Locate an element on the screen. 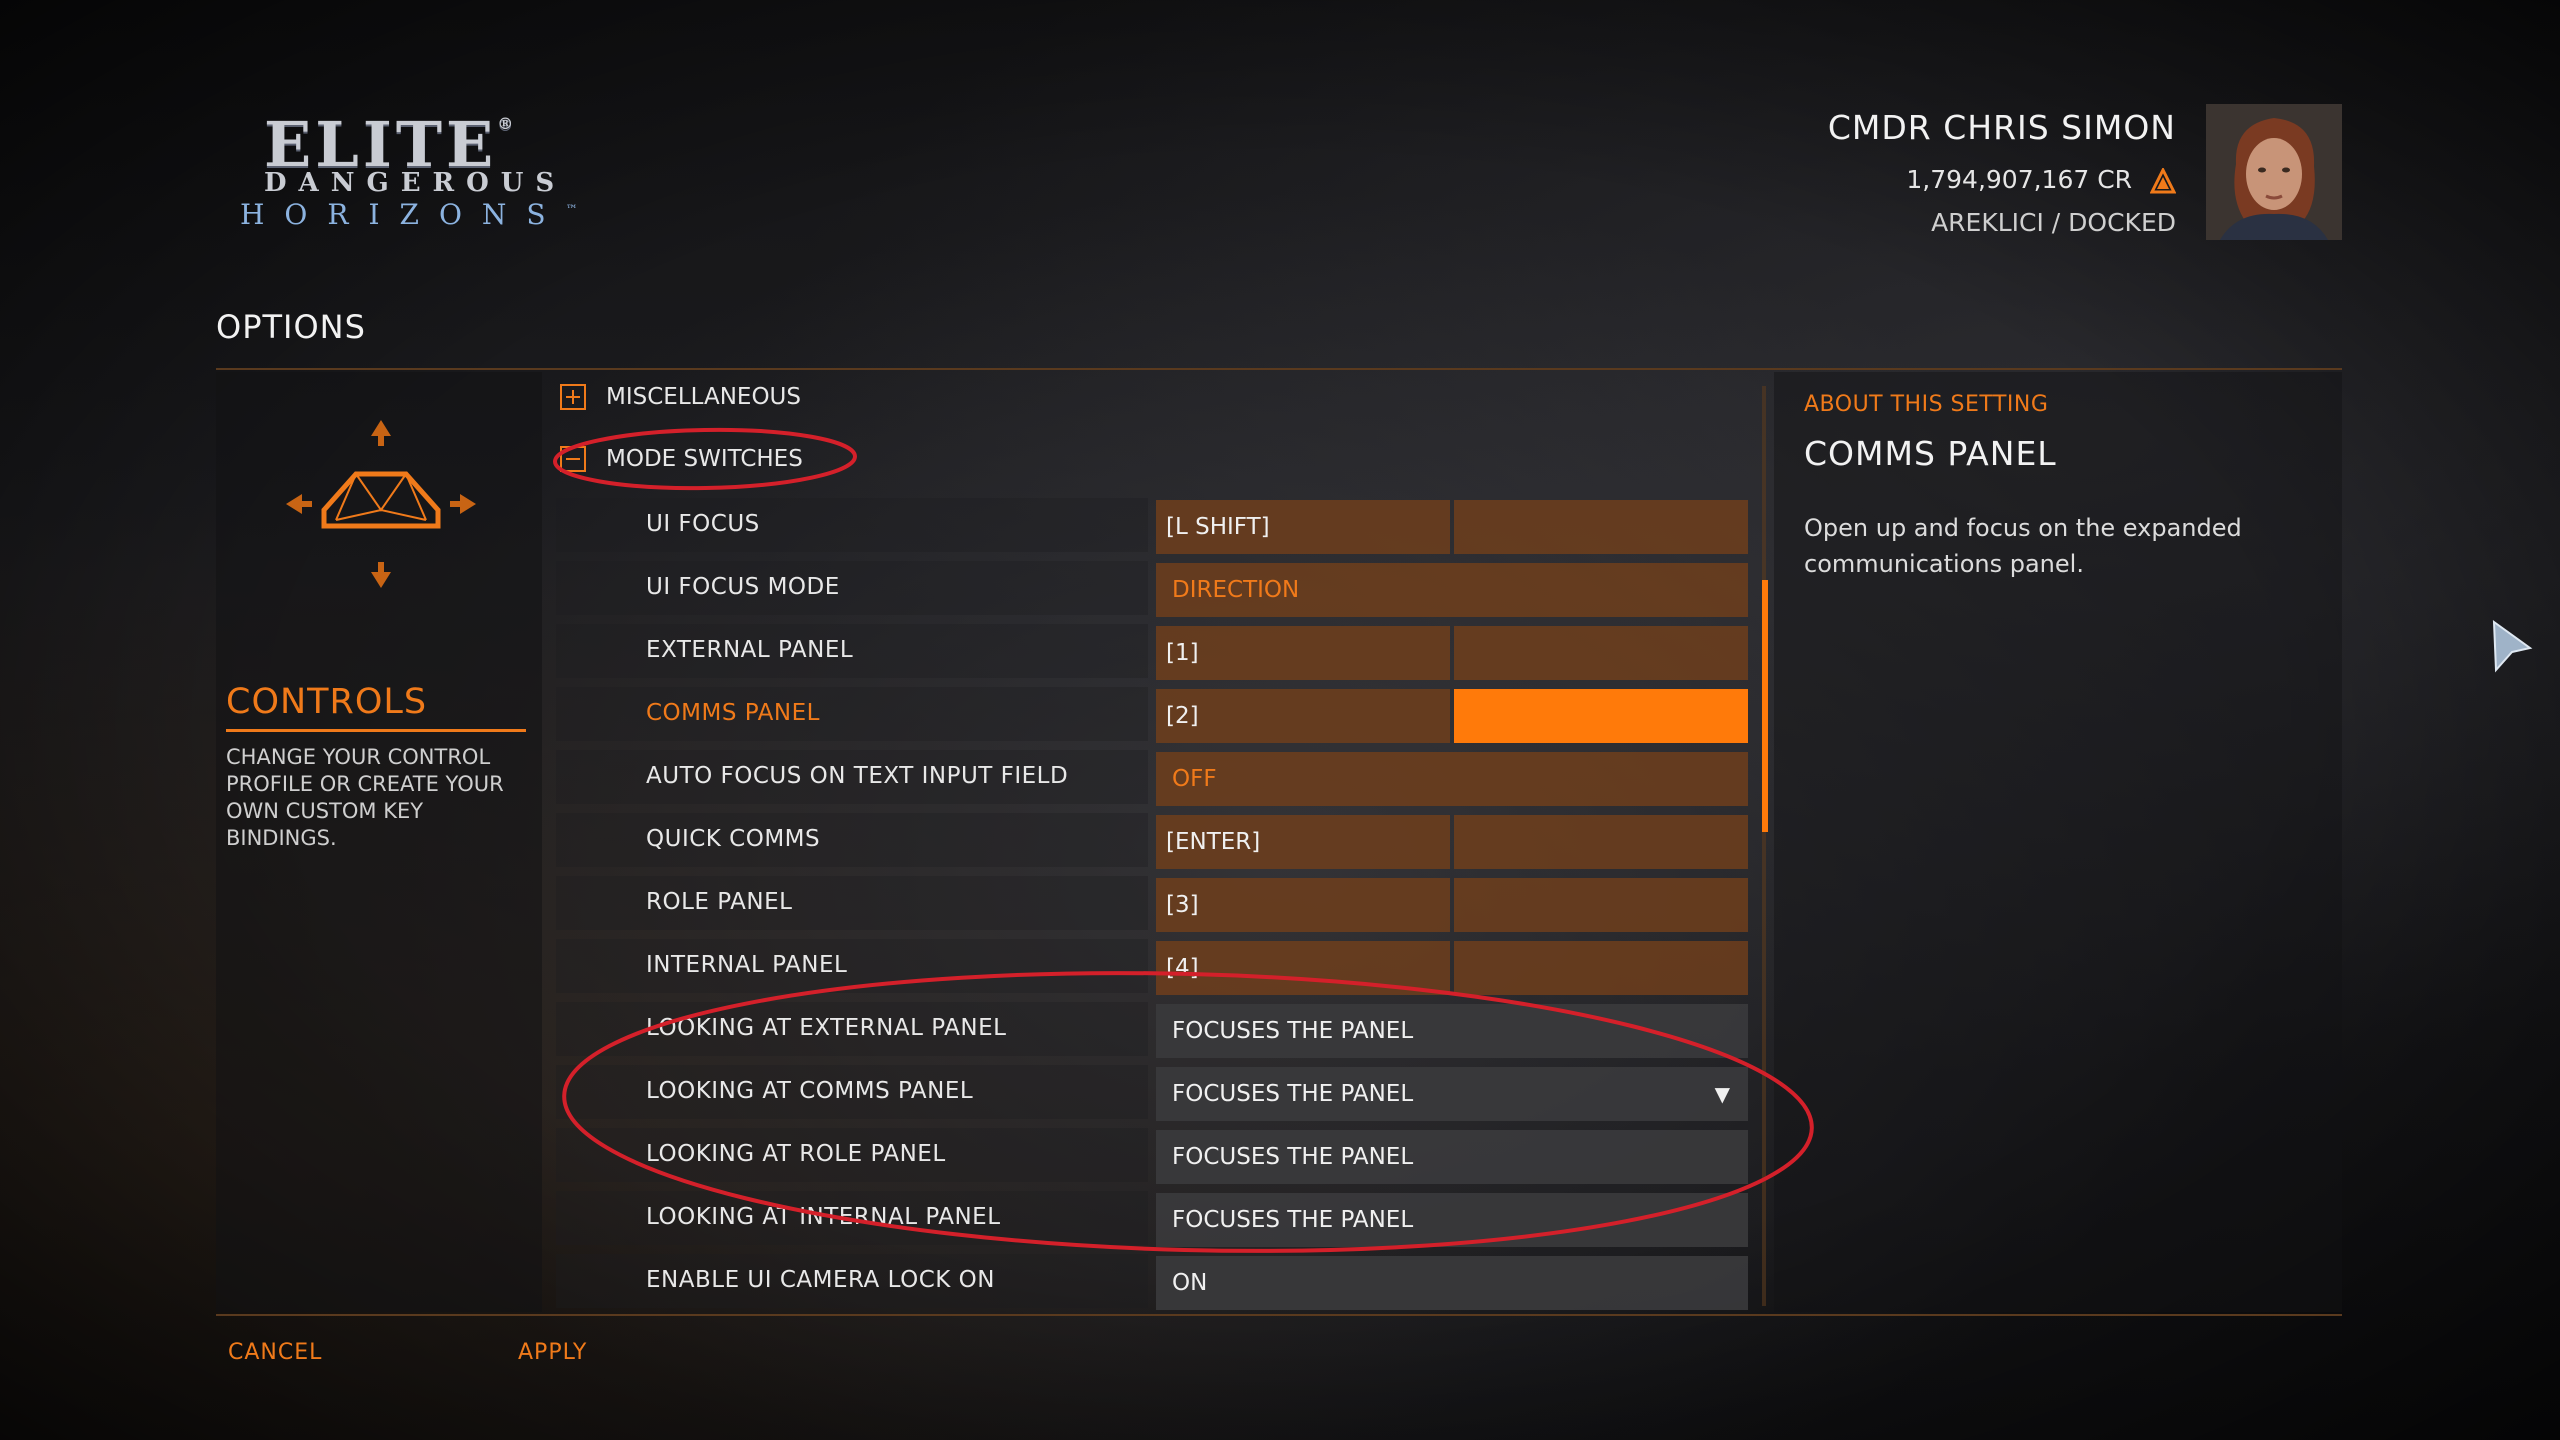  primary-binding: [L SHIFT] is located at coordinates (1303, 527).